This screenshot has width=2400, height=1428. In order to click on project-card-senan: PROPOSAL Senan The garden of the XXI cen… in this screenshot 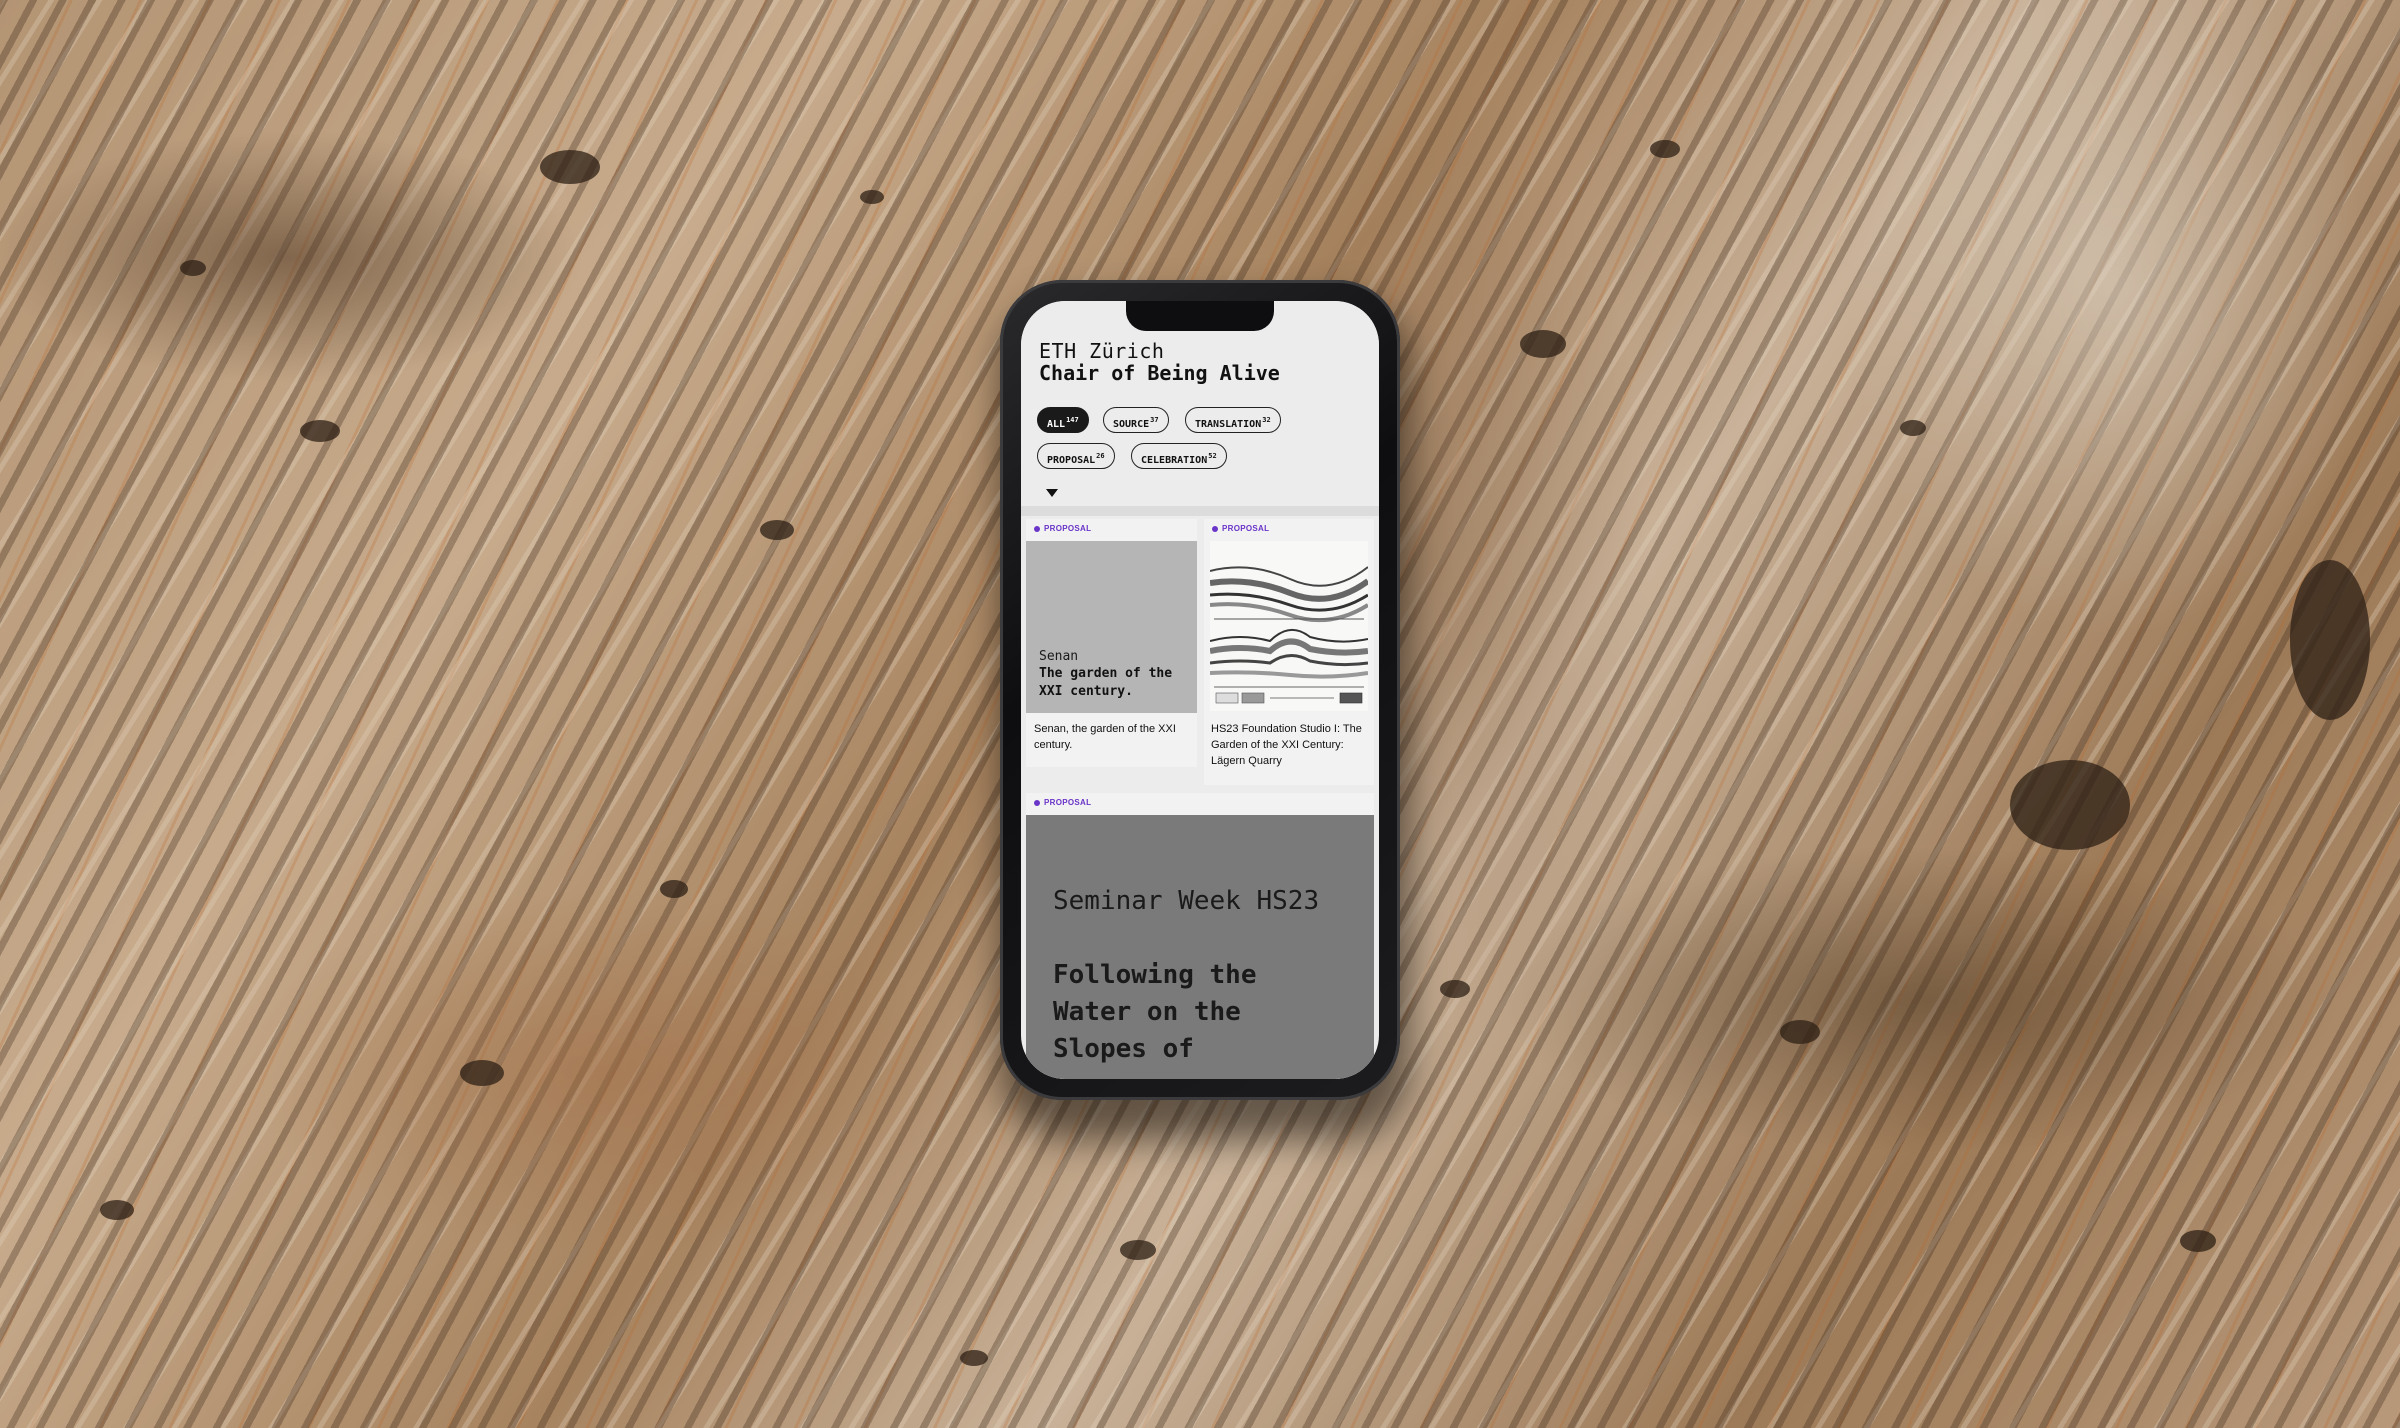, I will do `click(1111, 643)`.